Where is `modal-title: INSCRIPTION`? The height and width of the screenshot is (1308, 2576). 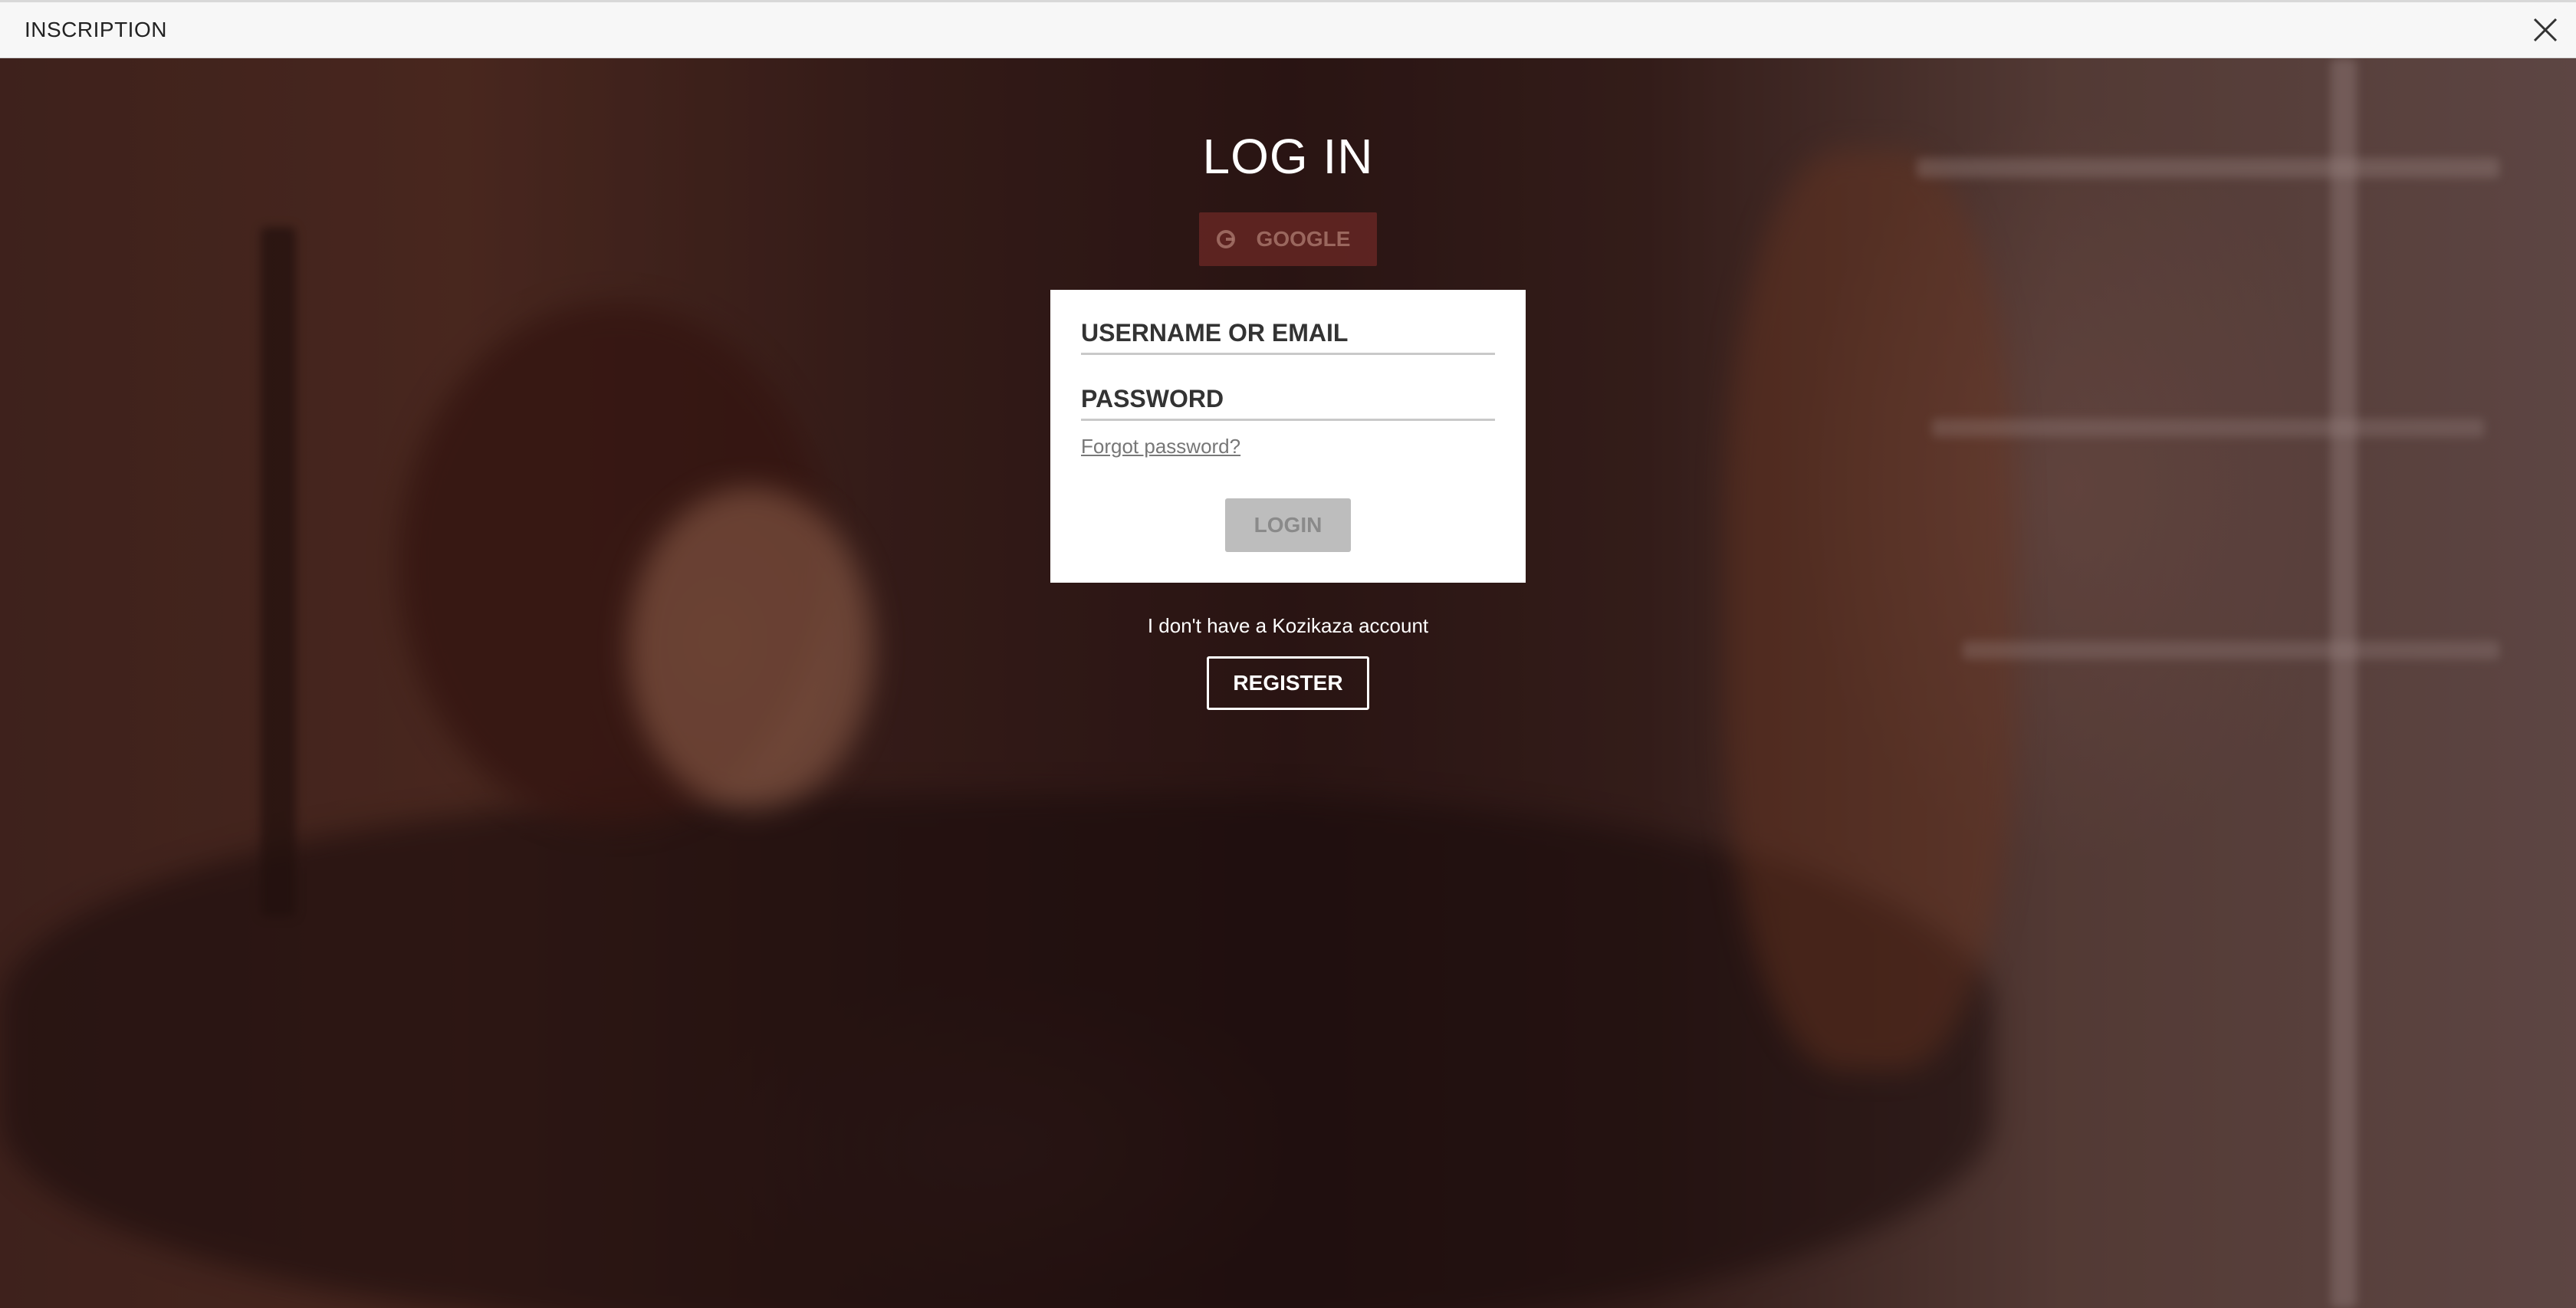 modal-title: INSCRIPTION is located at coordinates (96, 29).